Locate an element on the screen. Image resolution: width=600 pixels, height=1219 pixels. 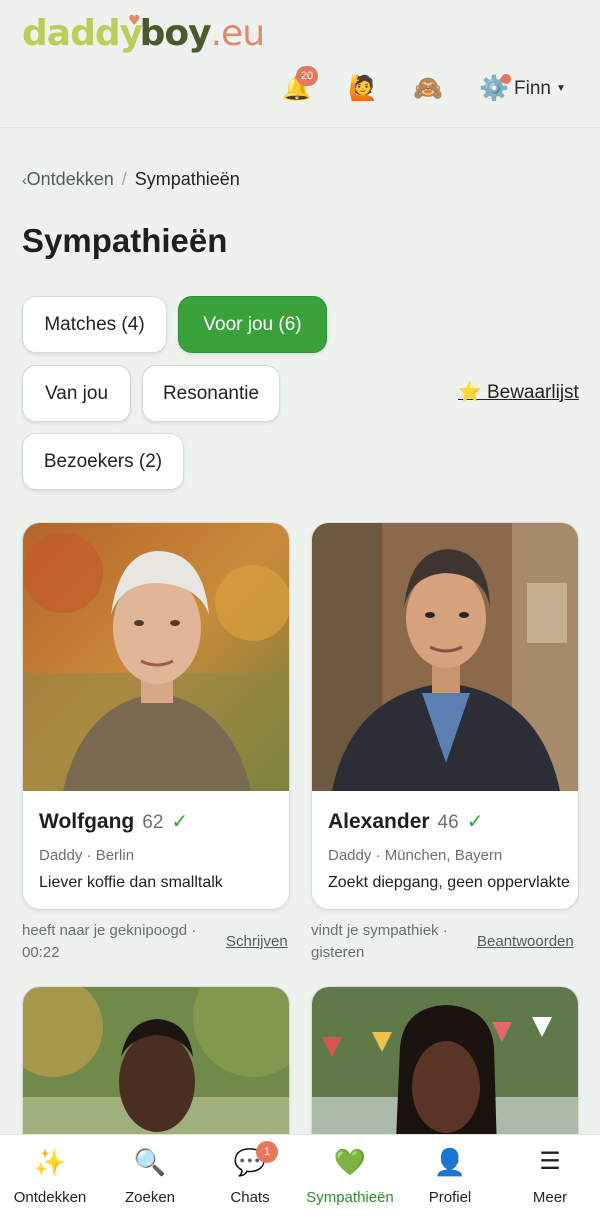
reply-button: Beantwoorden is located at coordinates (525, 941).